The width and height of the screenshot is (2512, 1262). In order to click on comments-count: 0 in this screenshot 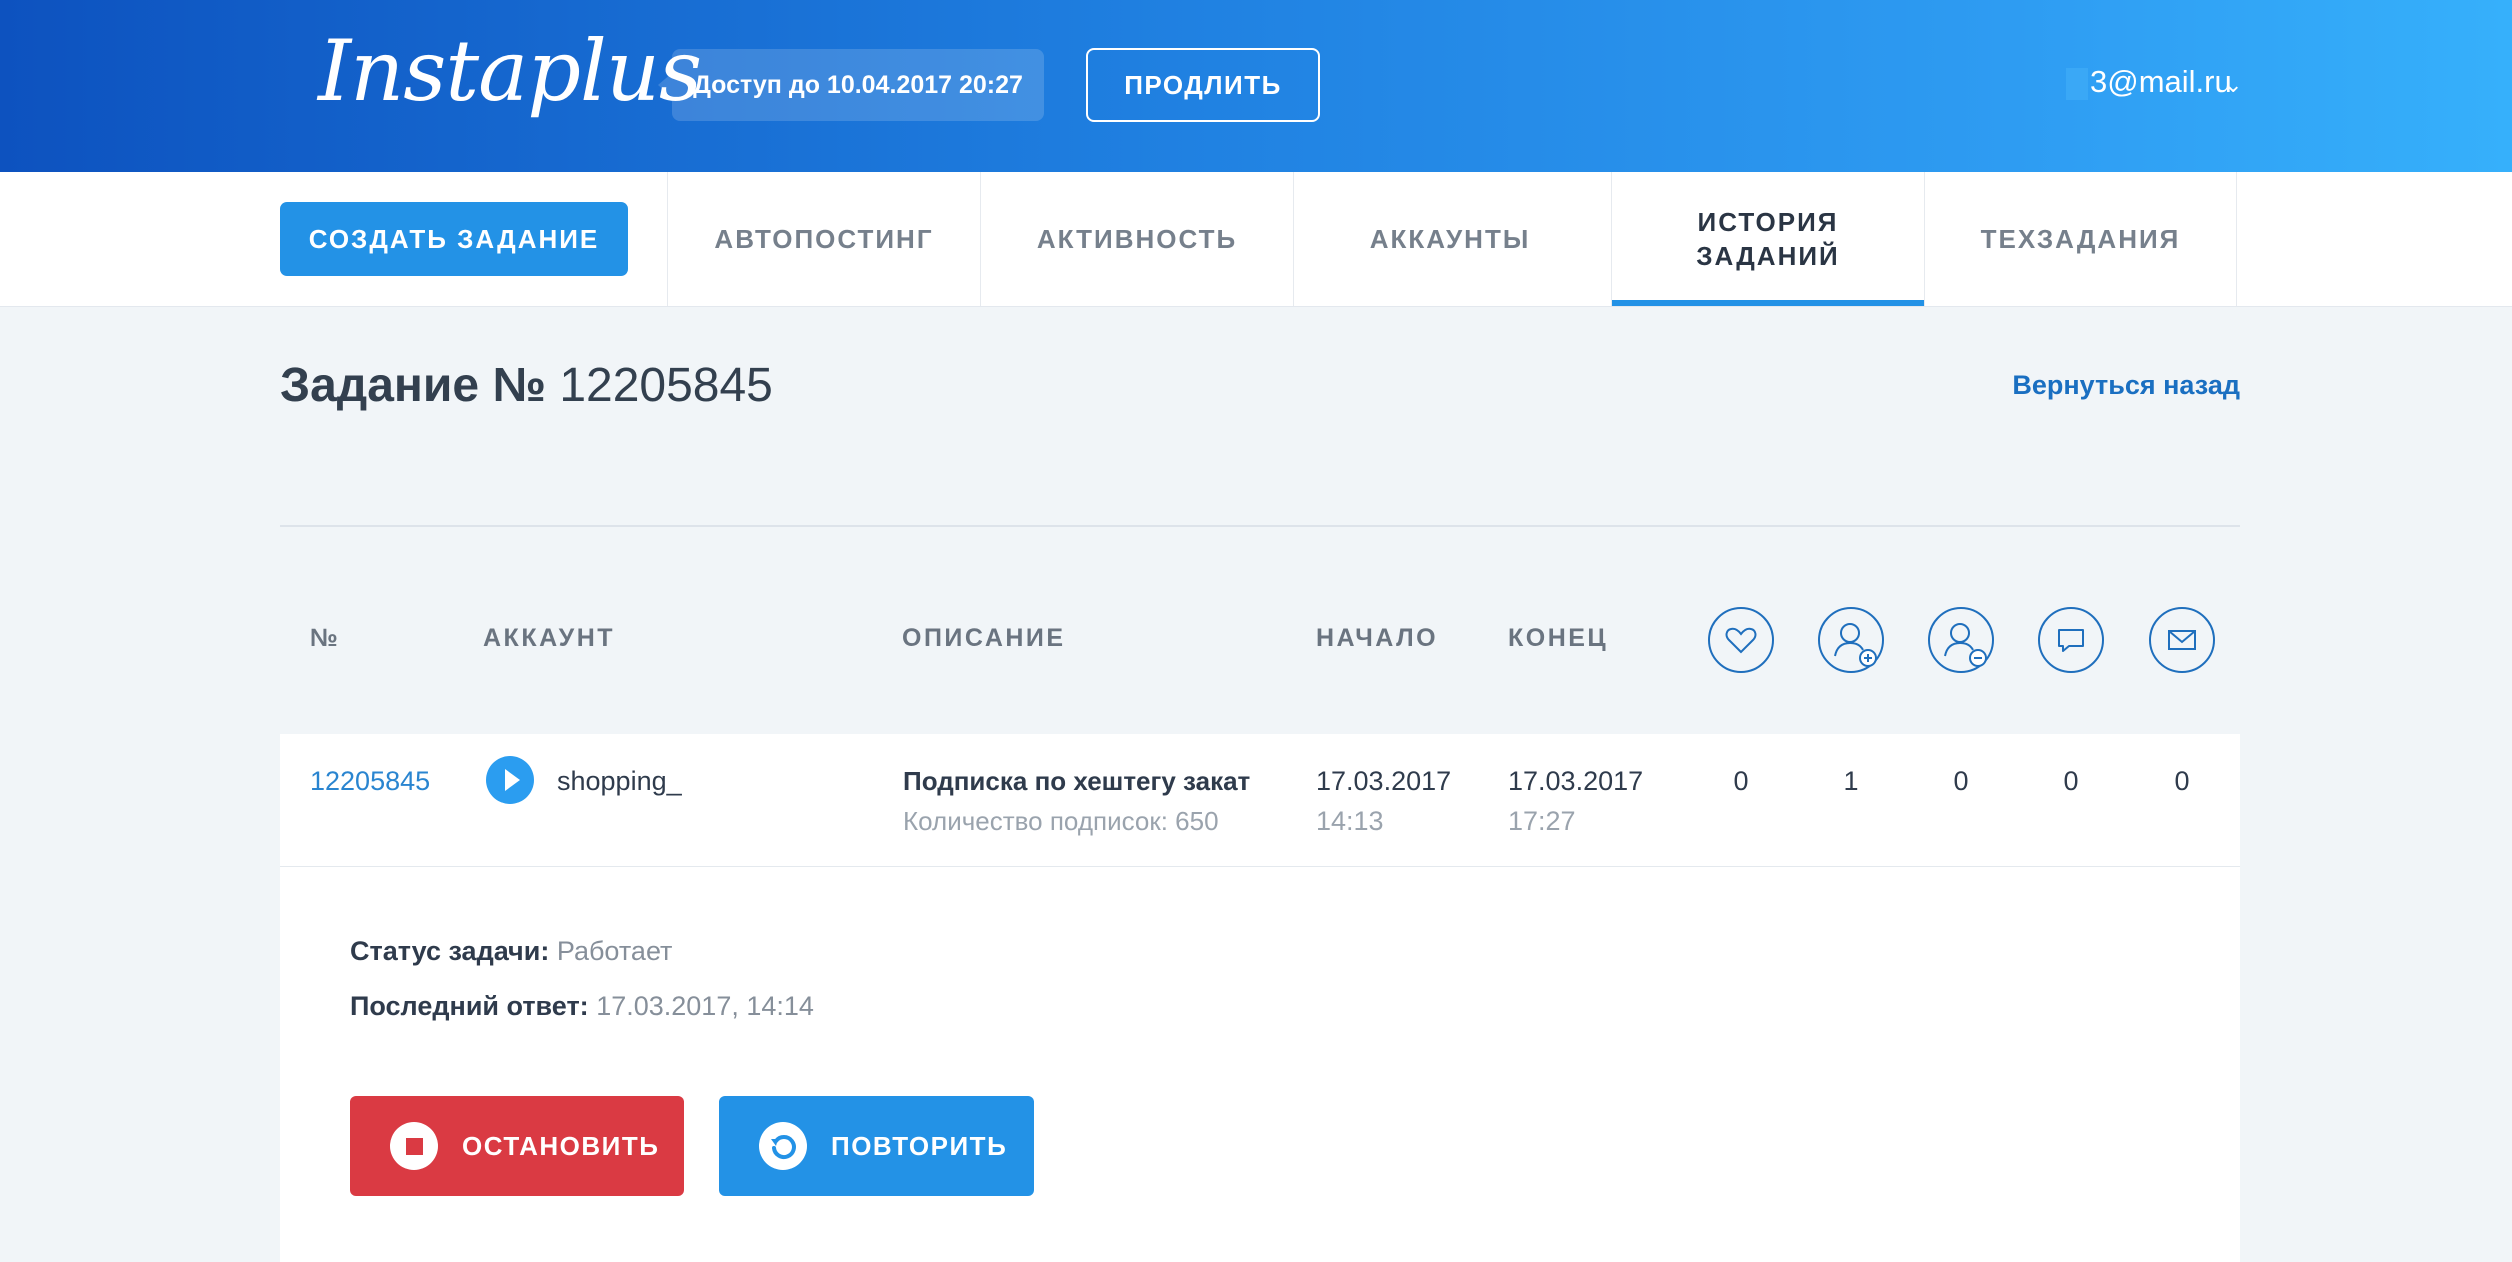, I will do `click(2071, 781)`.